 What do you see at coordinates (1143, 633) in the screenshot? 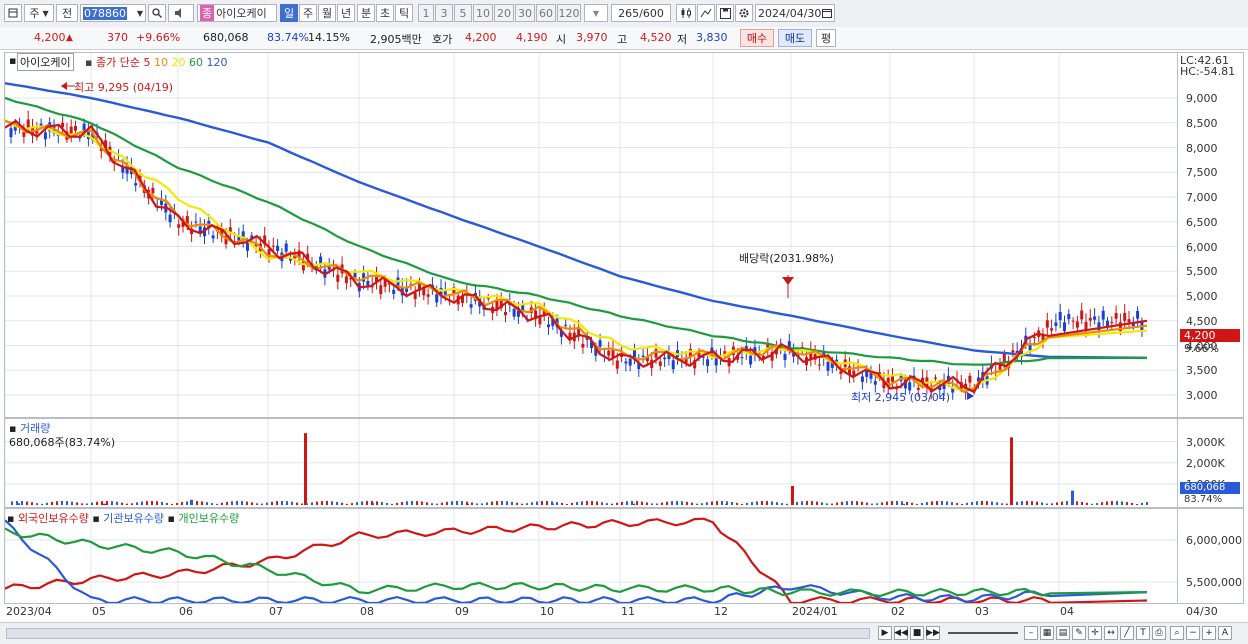
I see `text-icon: T` at bounding box center [1143, 633].